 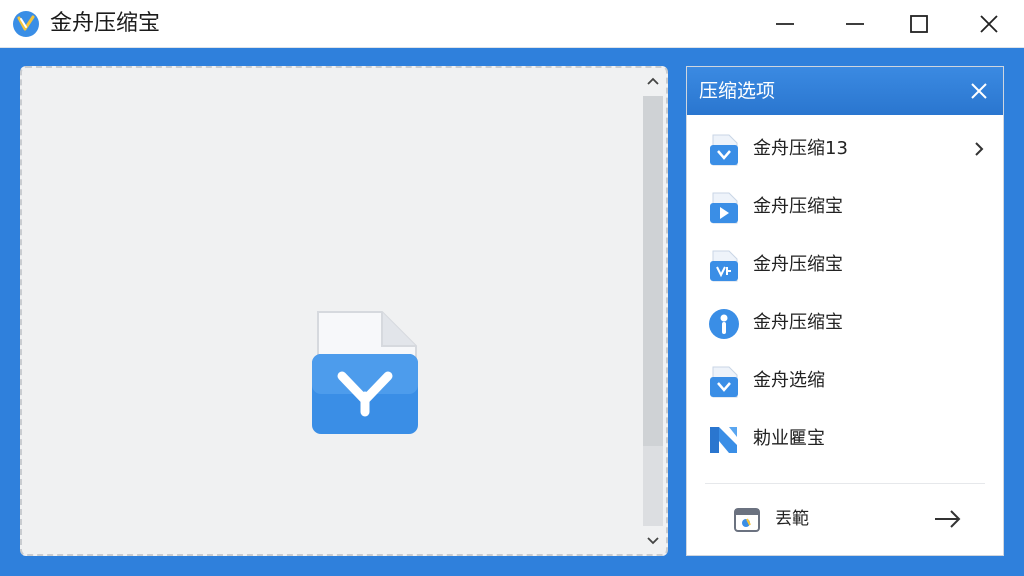 I want to click on close-button, so click(x=989, y=24).